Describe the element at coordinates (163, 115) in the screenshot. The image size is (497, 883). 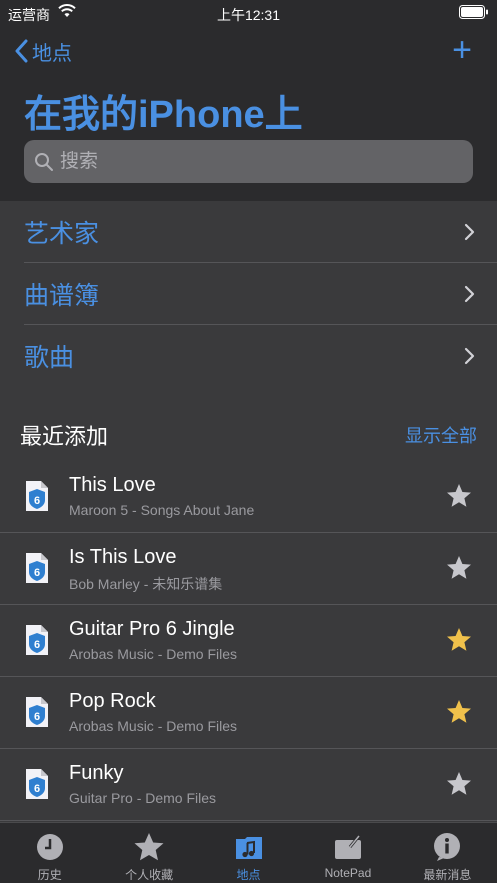
I see `page-title: 在我的iPhone上` at that location.